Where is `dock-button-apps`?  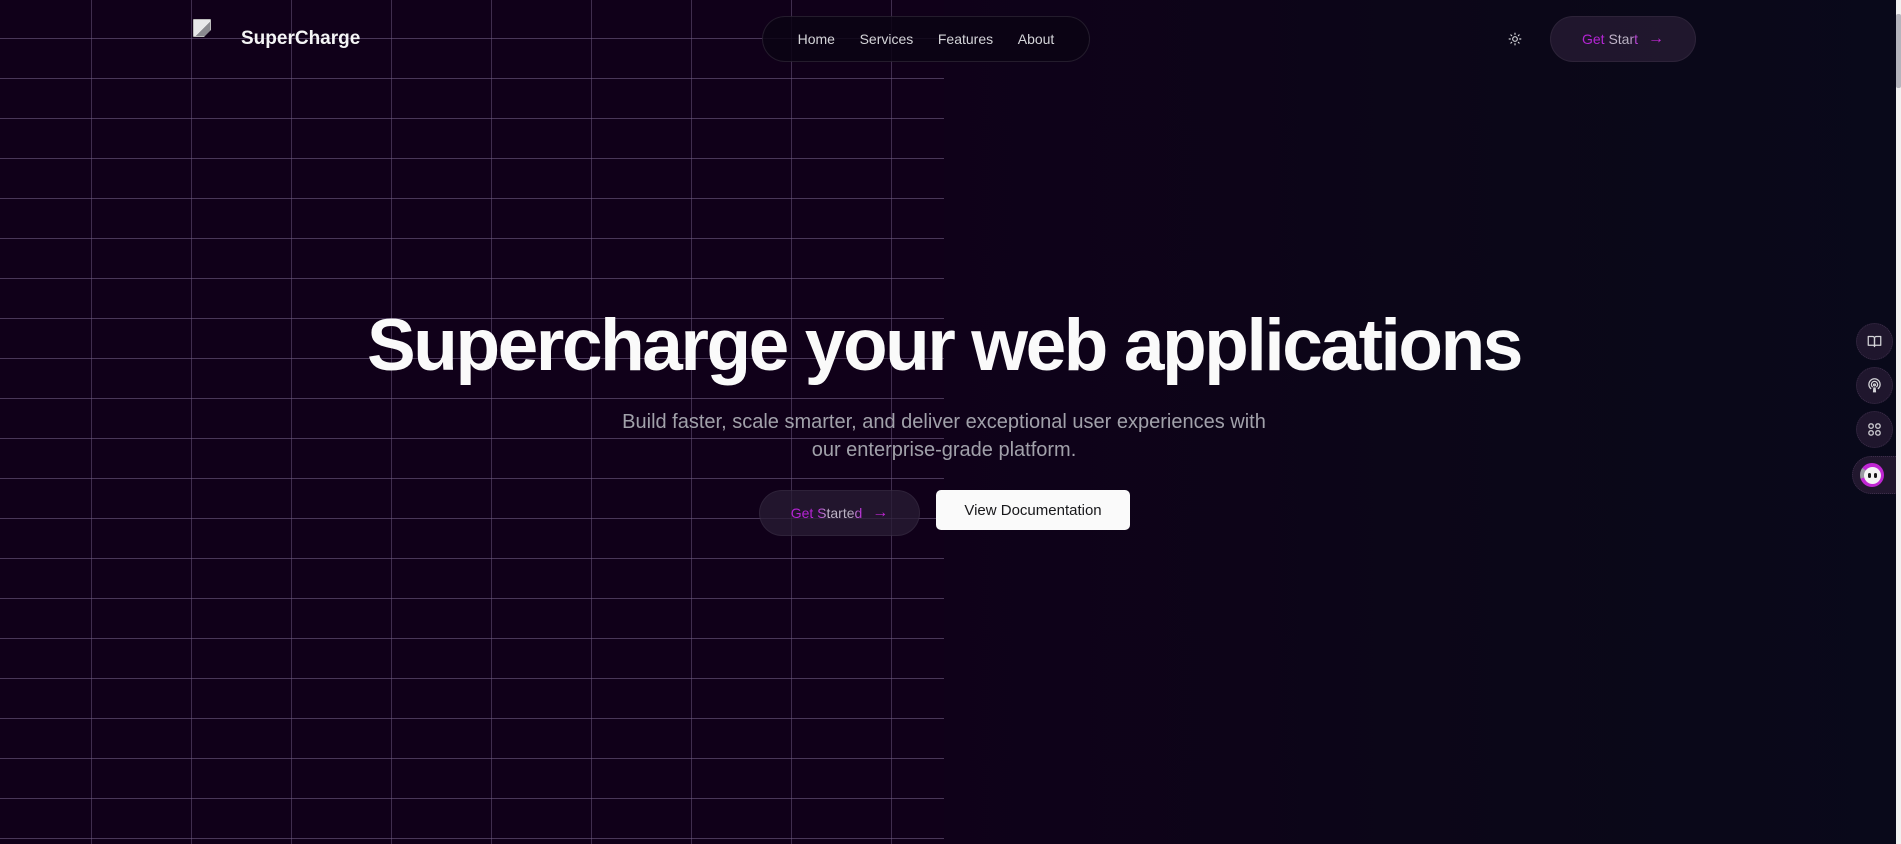 dock-button-apps is located at coordinates (1874, 429).